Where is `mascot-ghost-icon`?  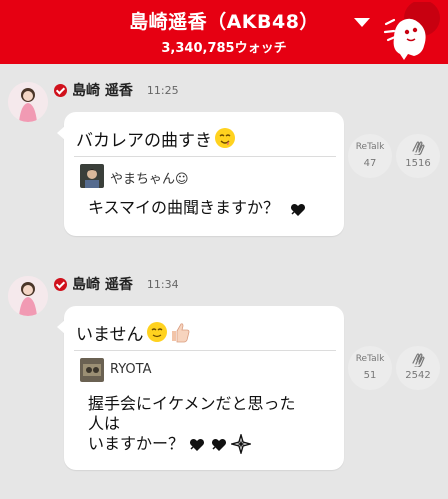
mascot-ghost-icon is located at coordinates (410, 32).